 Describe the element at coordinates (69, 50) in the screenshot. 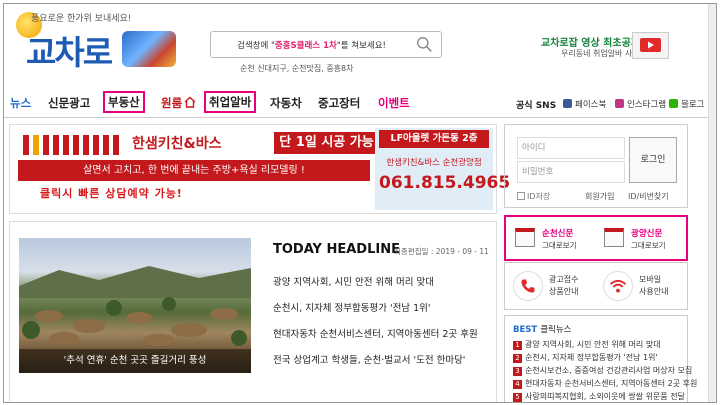

I see `site-logo: 교차로` at that location.